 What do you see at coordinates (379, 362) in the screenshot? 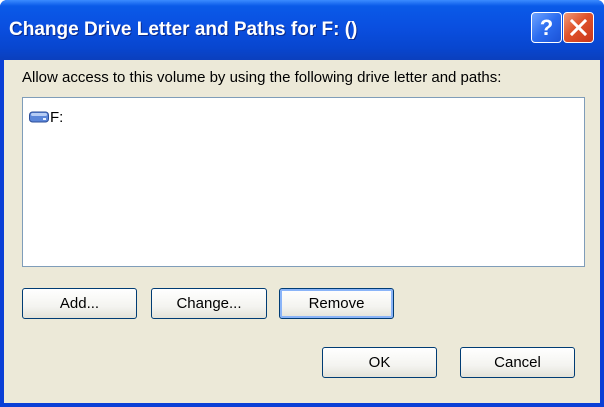
I see `ok-button: OK` at bounding box center [379, 362].